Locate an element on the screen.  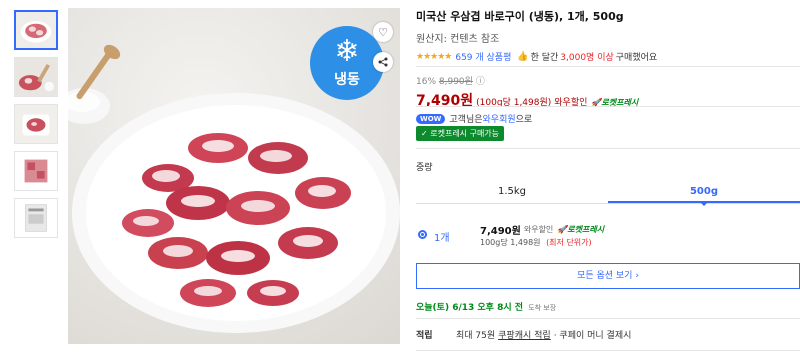
star-rating: ★★★★★ is located at coordinates (434, 56).